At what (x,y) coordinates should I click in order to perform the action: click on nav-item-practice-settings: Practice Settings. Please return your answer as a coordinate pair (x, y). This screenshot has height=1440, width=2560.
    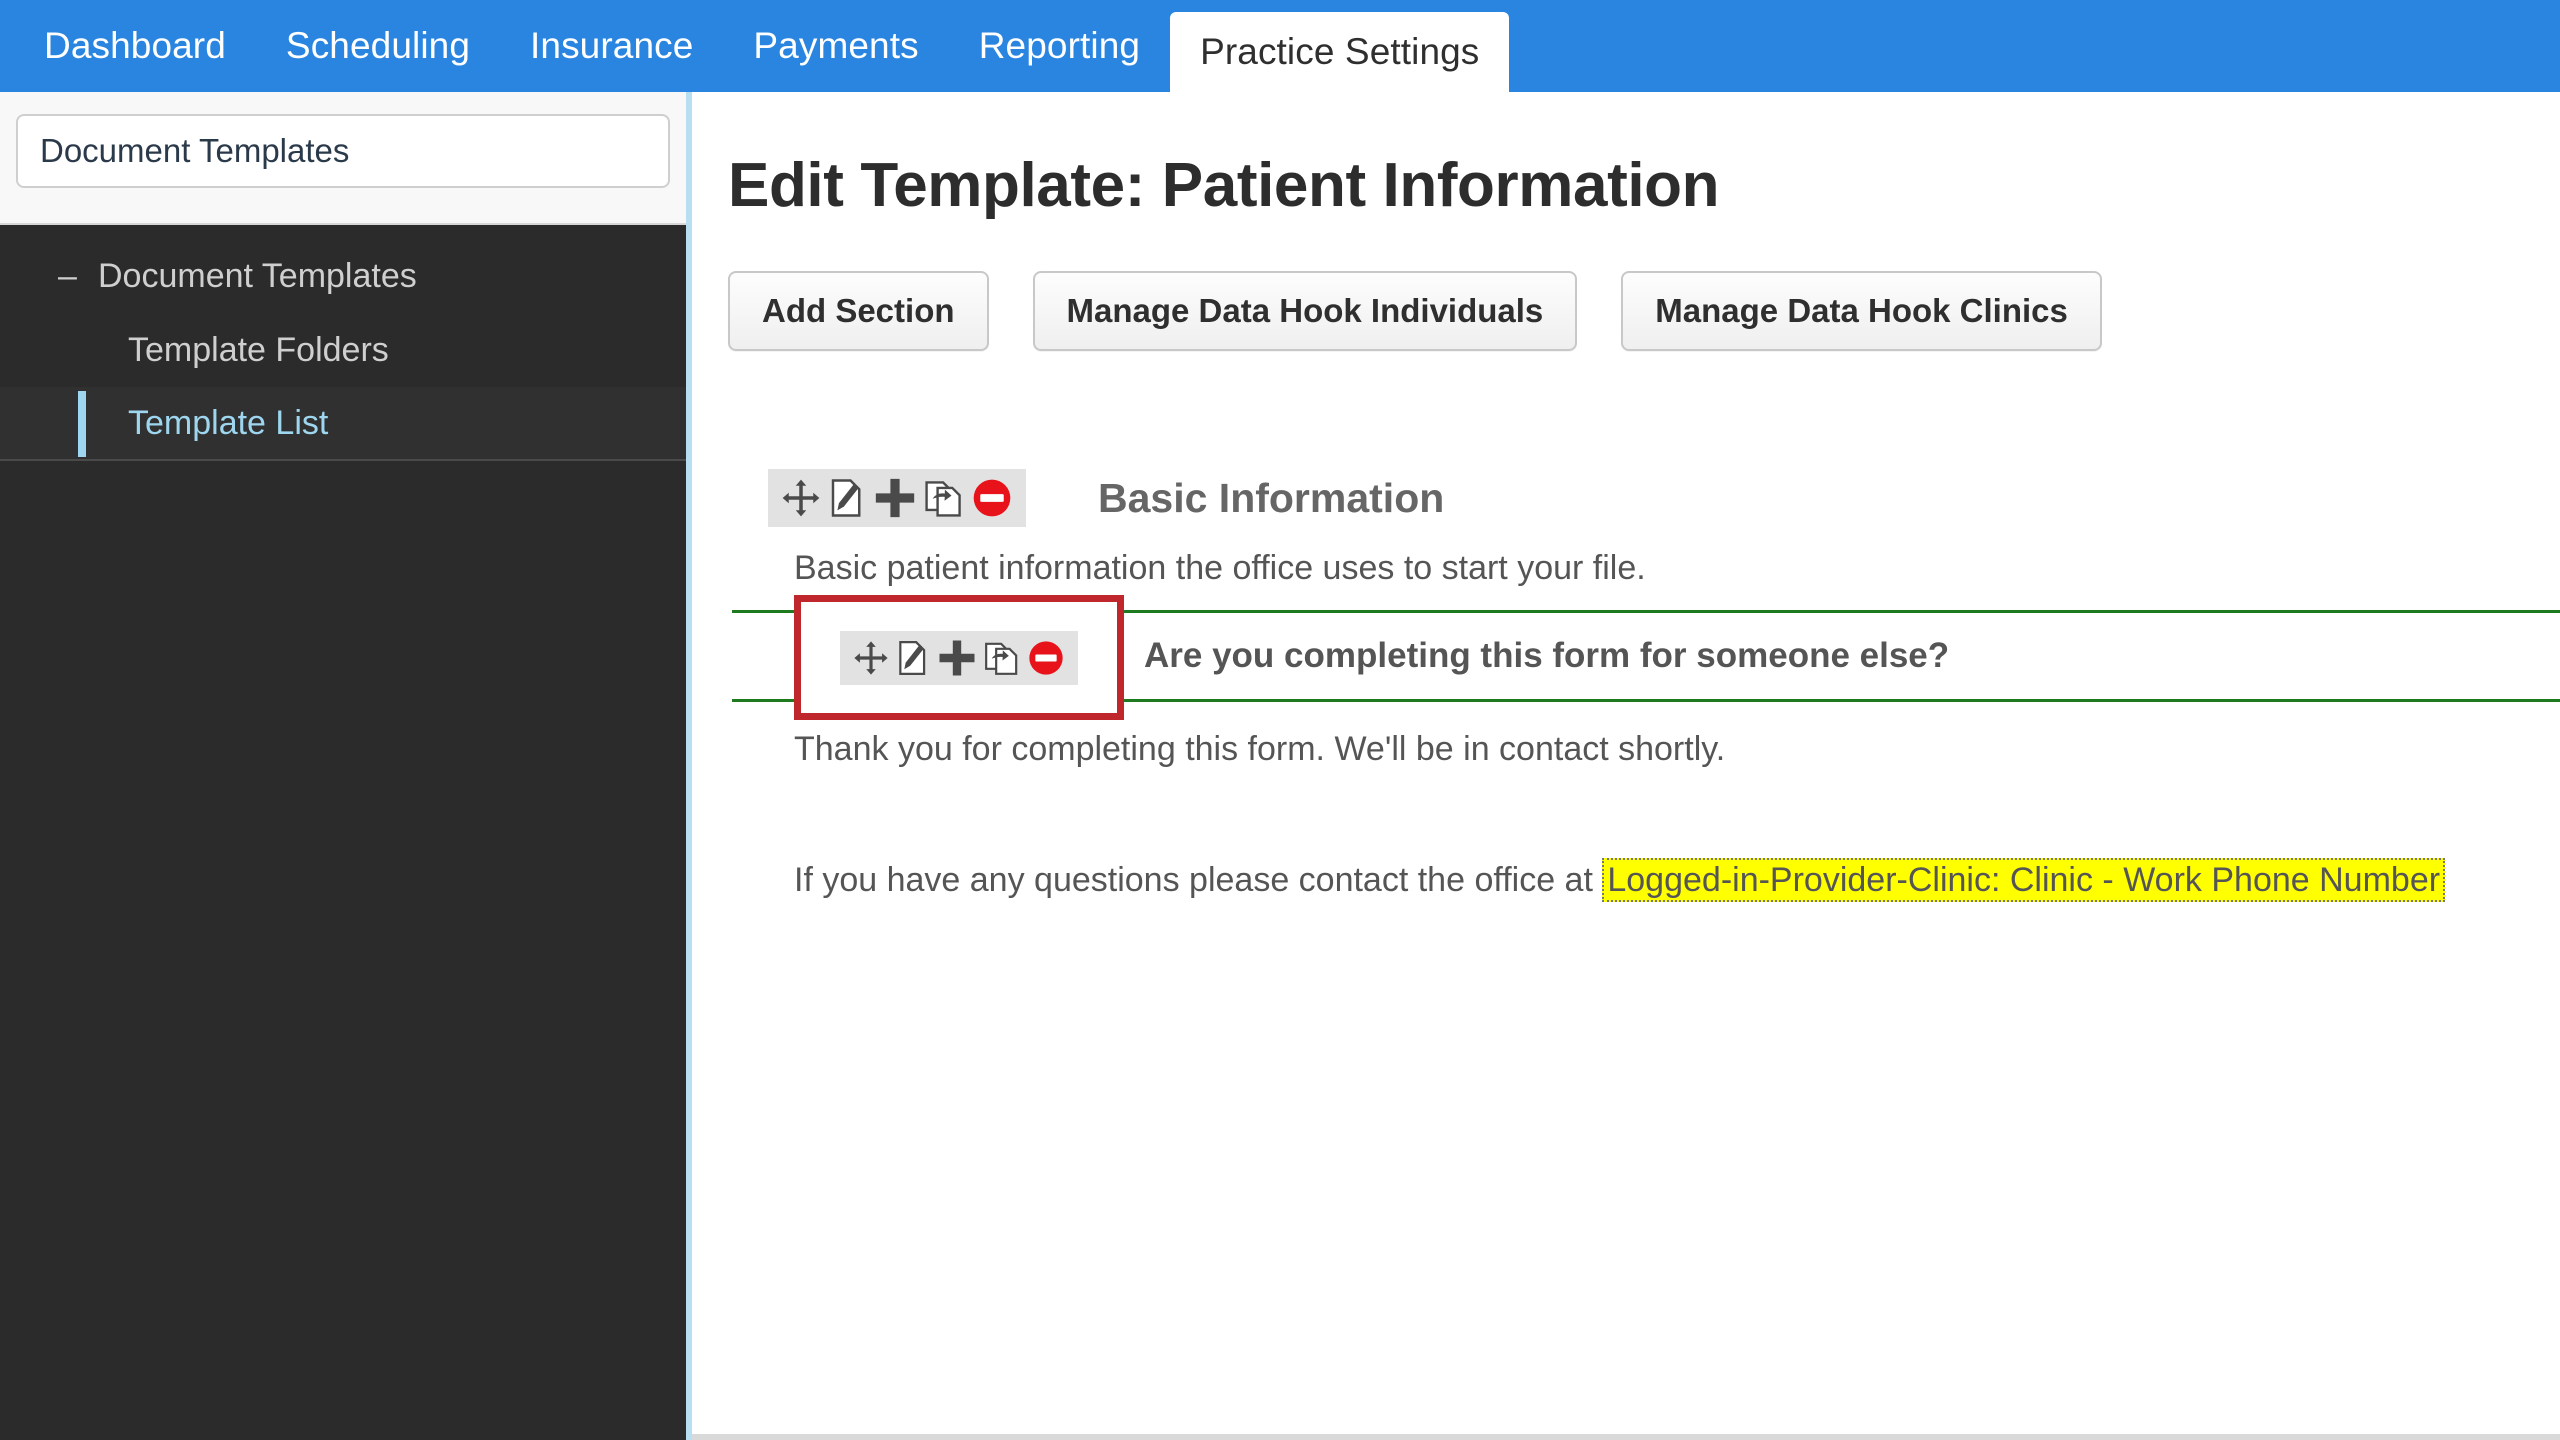
    Looking at the image, I should click on (1340, 52).